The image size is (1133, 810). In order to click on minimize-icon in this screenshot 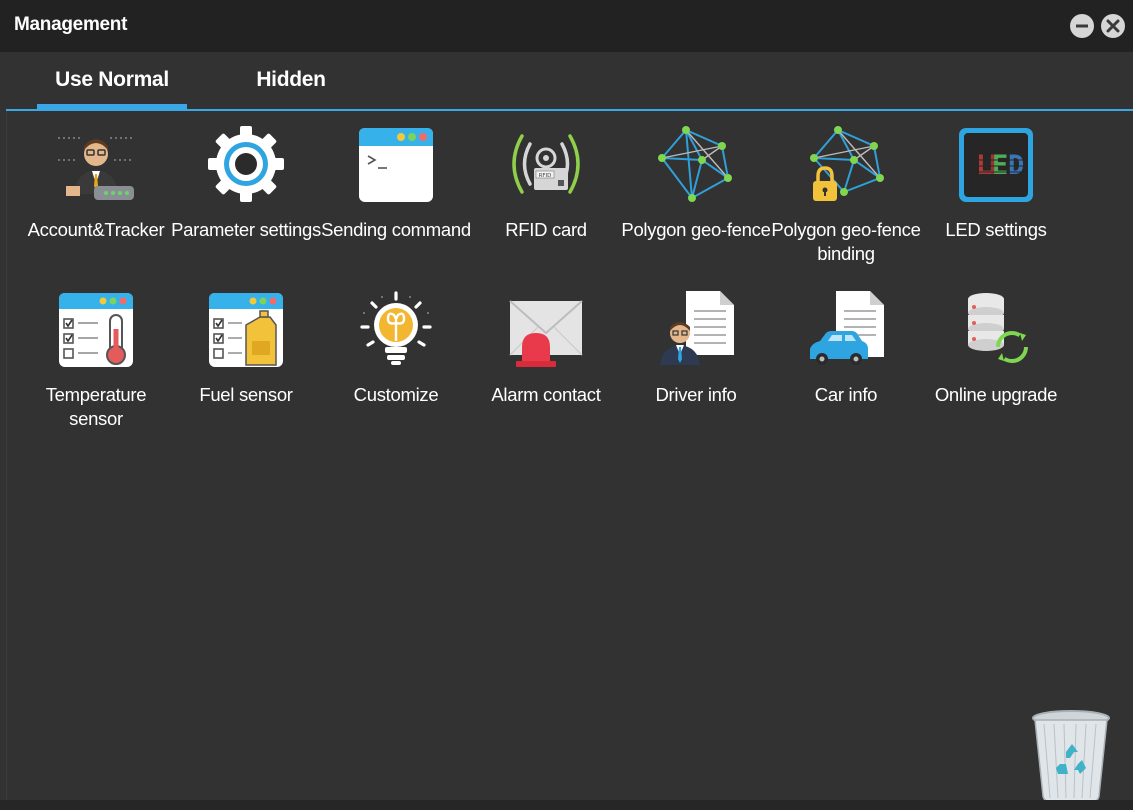, I will do `click(1082, 26)`.